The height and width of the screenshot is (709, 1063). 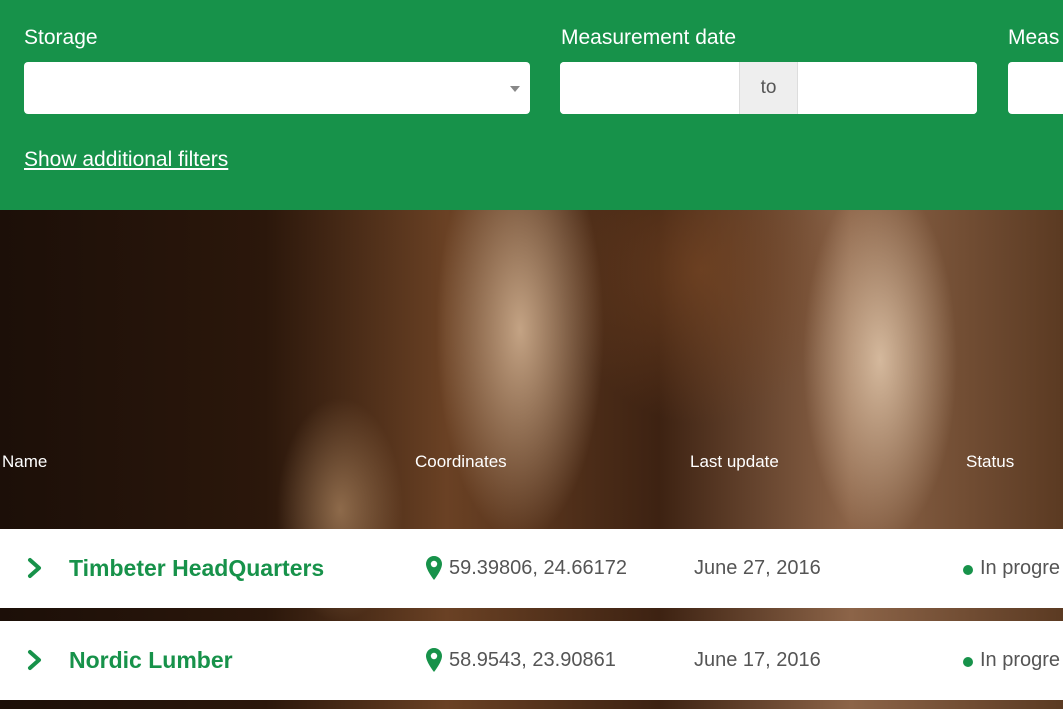 I want to click on column-header-status: Status, so click(x=990, y=462).